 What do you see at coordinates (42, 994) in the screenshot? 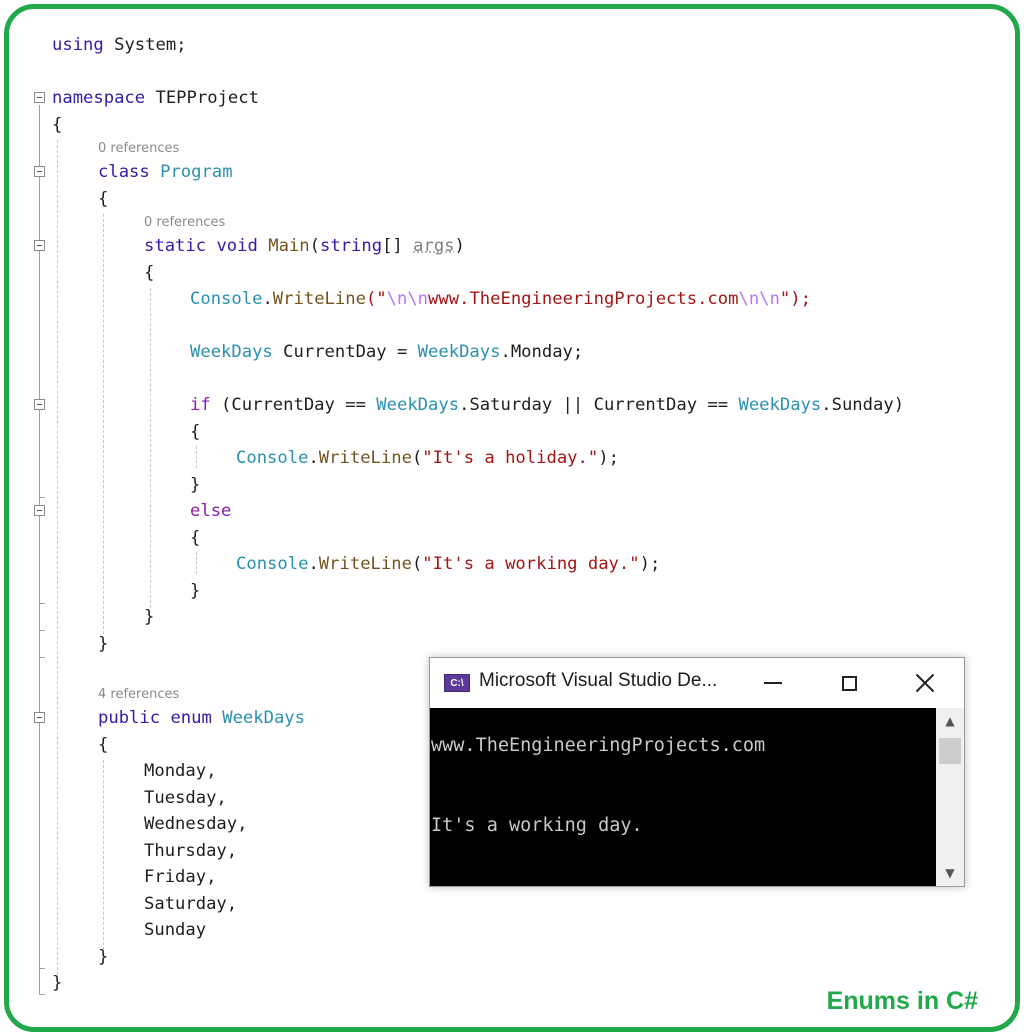
I see `outline-end-namespace` at bounding box center [42, 994].